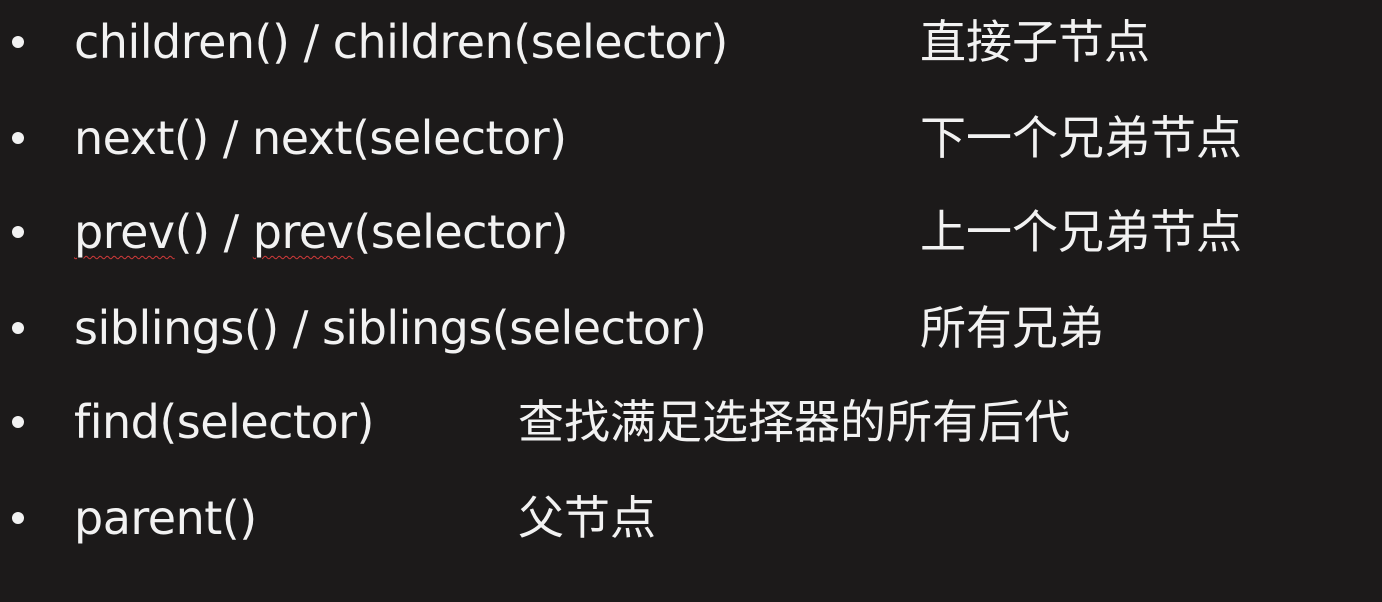 This screenshot has height=602, width=1382. I want to click on method-description: 父节点, so click(587, 518).